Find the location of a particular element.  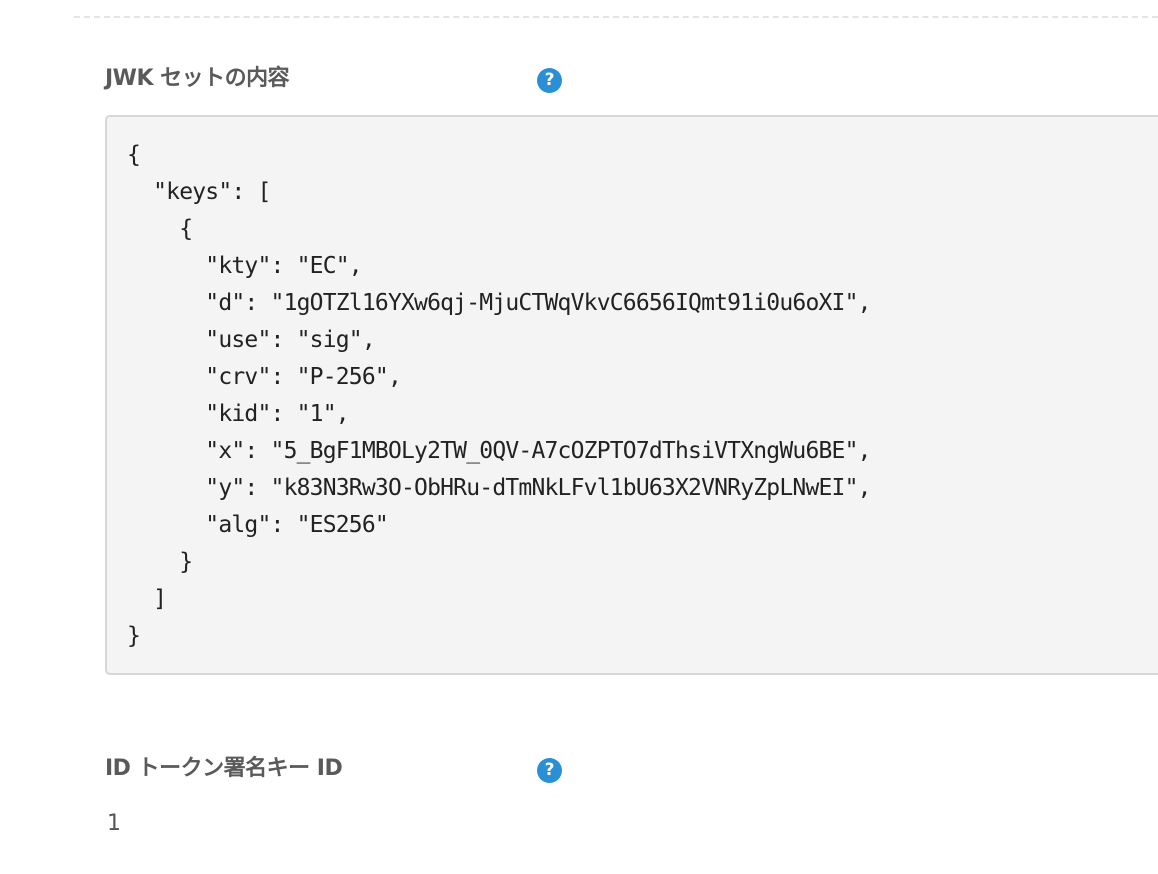

id-token-key-id-value: 1 is located at coordinates (114, 823).